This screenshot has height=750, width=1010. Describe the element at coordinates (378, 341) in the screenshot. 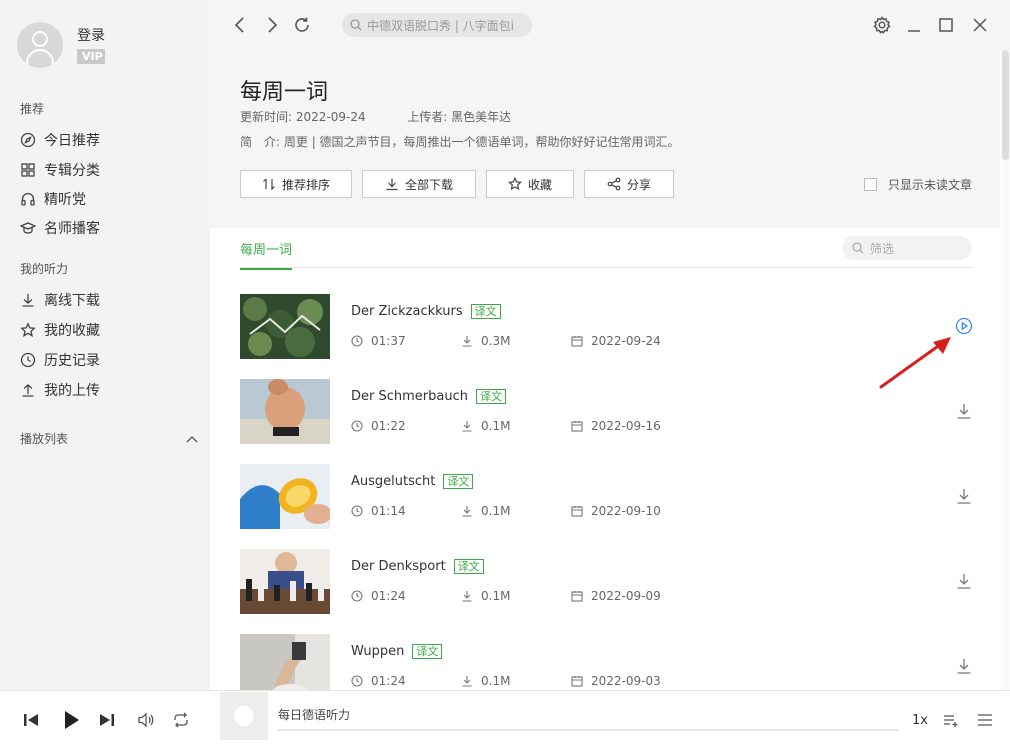

I see `item-duration: 01:37` at that location.